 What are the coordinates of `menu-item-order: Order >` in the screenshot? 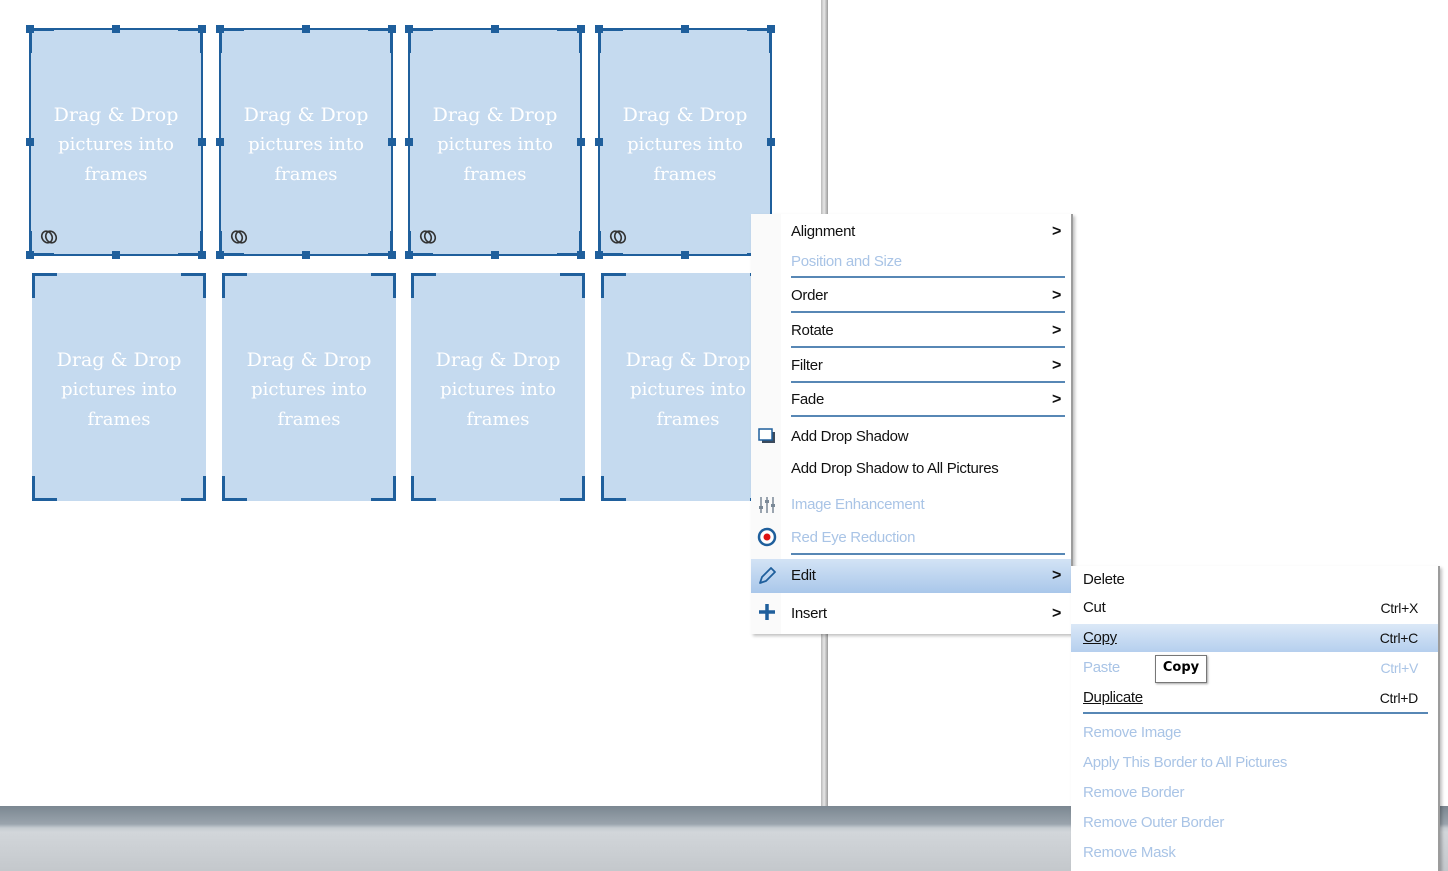 It's located at (928, 296).